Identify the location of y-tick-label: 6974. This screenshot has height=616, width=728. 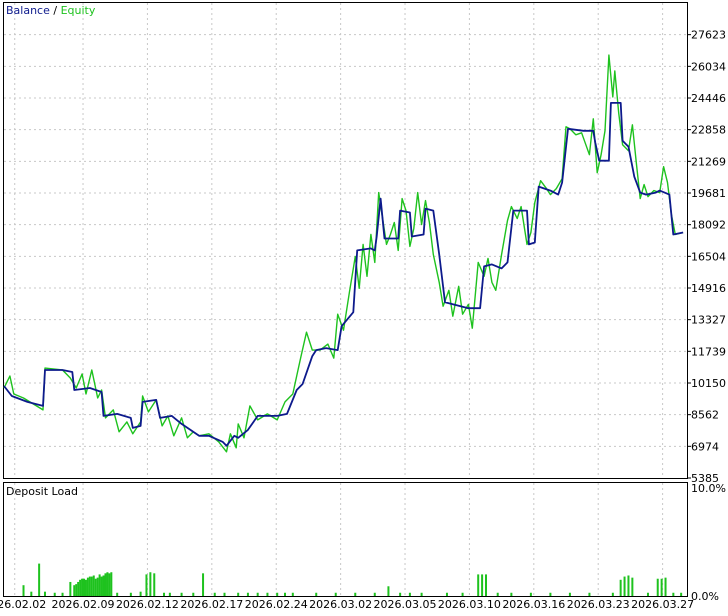
(705, 446).